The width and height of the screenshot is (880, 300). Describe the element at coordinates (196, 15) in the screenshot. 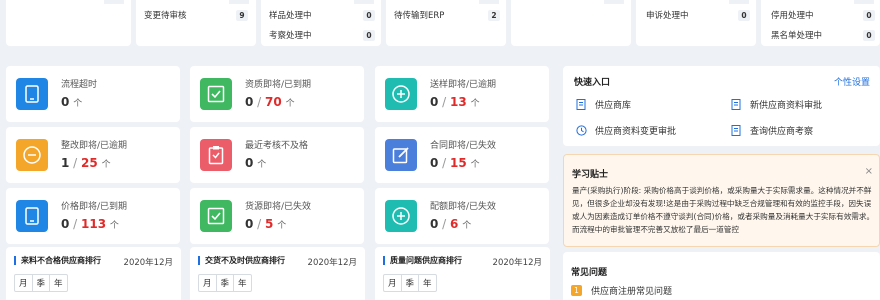

I see `status-row-change-review: 变更待审核 9` at that location.